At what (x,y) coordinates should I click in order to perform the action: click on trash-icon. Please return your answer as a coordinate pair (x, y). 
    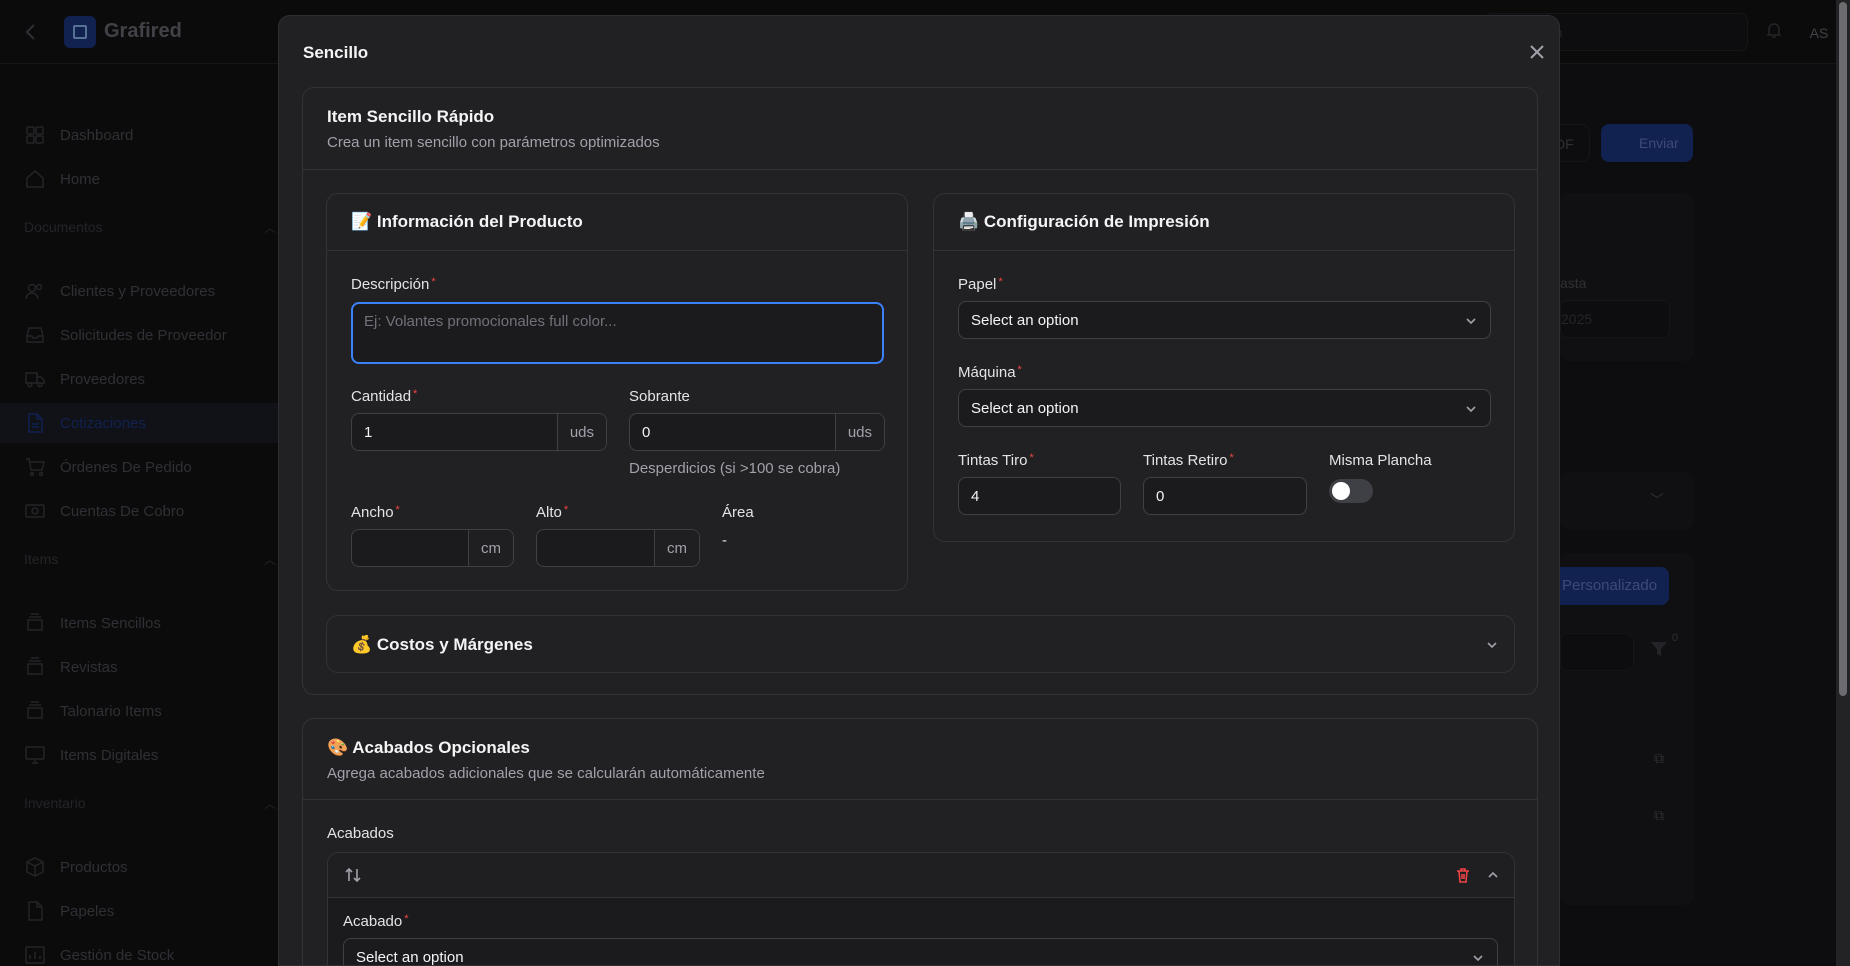
    Looking at the image, I should click on (1463, 875).